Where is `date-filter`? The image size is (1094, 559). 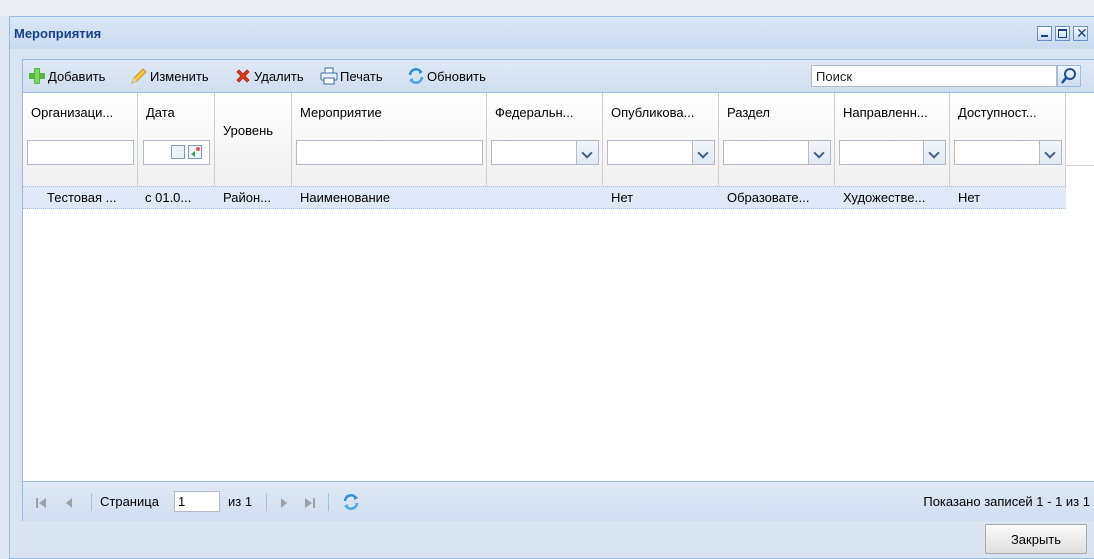
date-filter is located at coordinates (176, 152).